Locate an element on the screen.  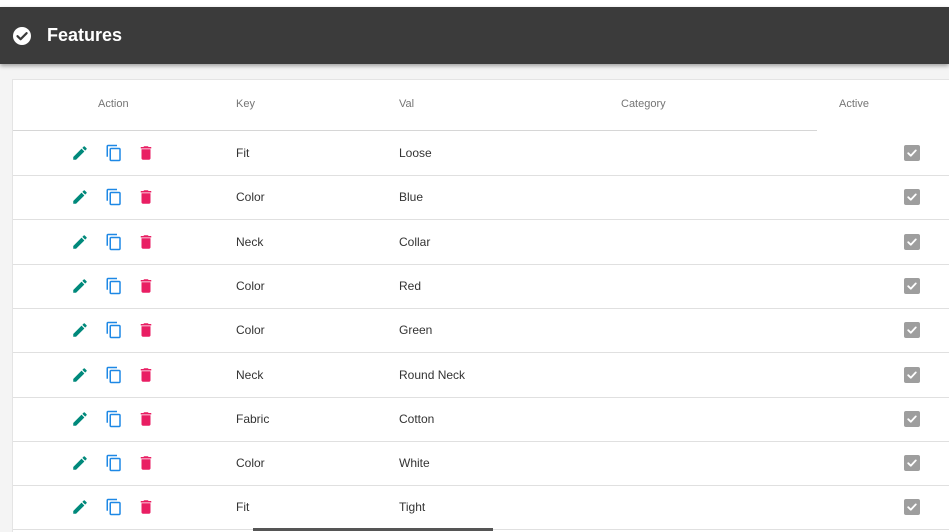
val-cell: Loose is located at coordinates (415, 153).